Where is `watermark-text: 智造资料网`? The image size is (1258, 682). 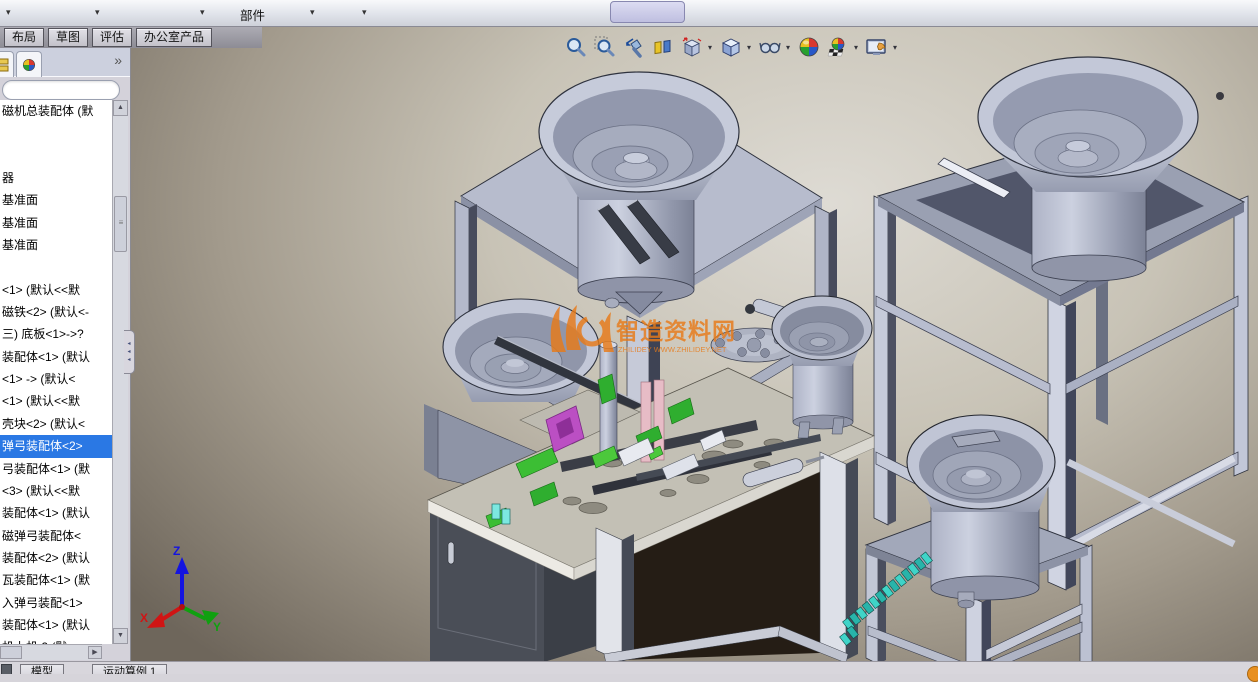
watermark-text: 智造资料网 is located at coordinates (676, 331).